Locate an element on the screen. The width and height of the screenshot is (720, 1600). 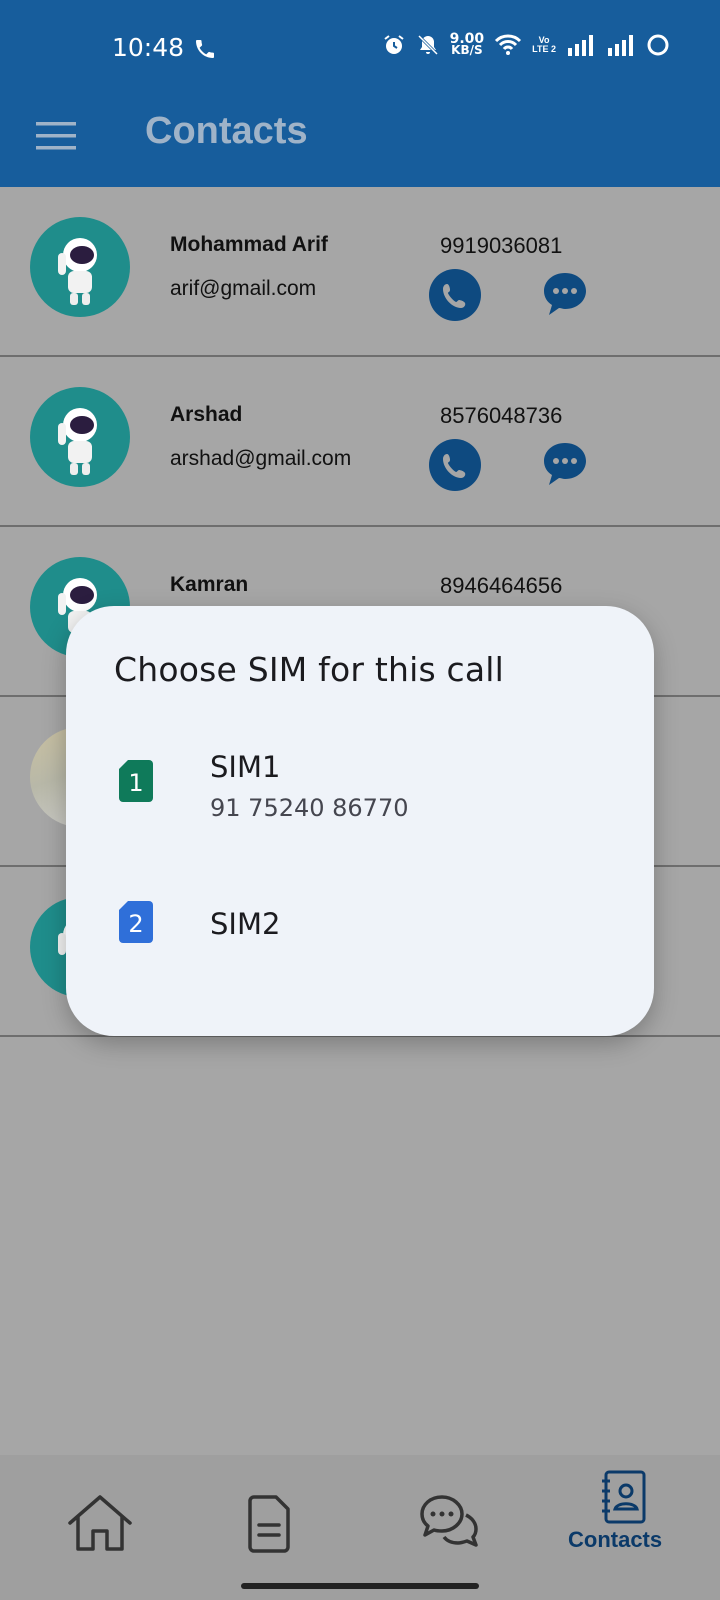
contact-phone: 9919036081 is located at coordinates (501, 245).